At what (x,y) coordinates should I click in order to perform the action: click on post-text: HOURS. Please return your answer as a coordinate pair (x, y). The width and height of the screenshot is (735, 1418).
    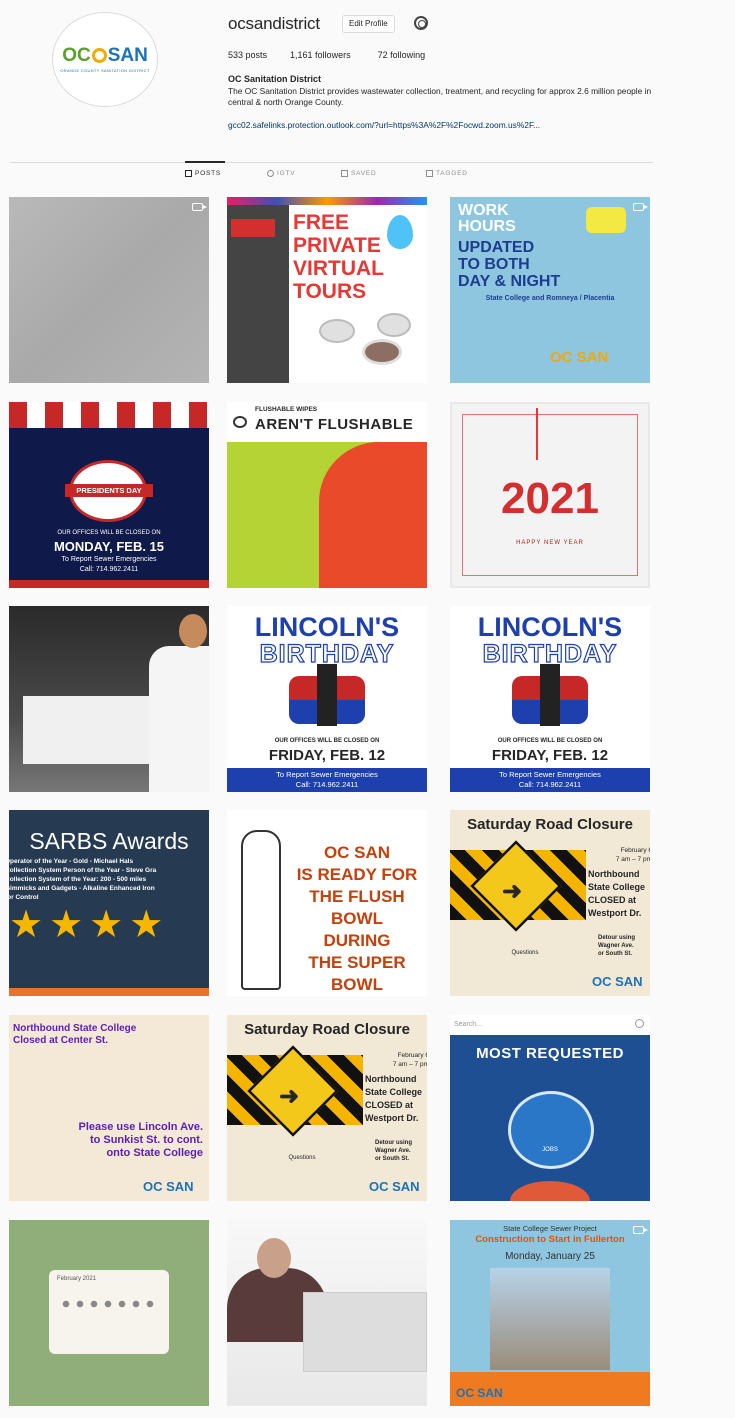
    Looking at the image, I should click on (487, 226).